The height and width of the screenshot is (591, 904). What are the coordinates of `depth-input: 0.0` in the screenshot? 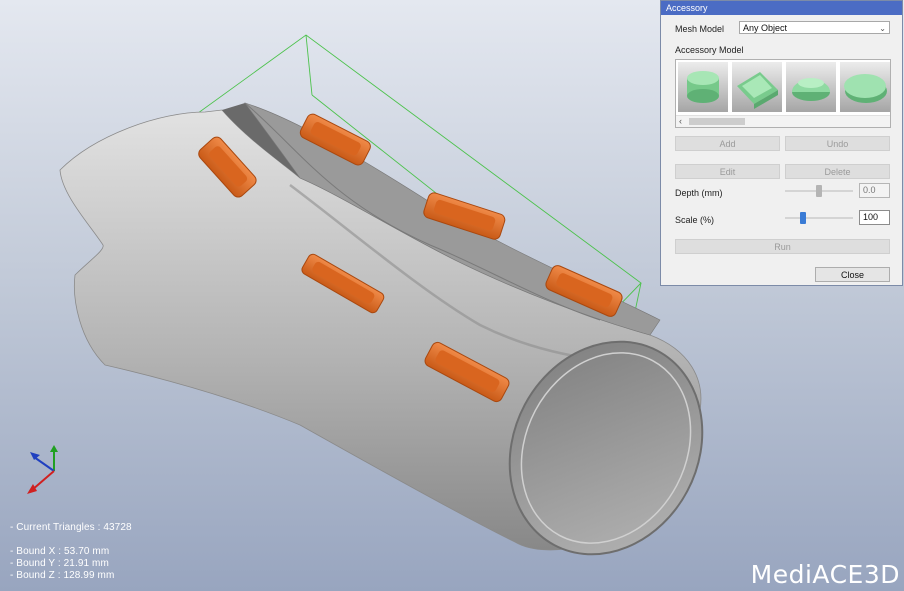 It's located at (874, 190).